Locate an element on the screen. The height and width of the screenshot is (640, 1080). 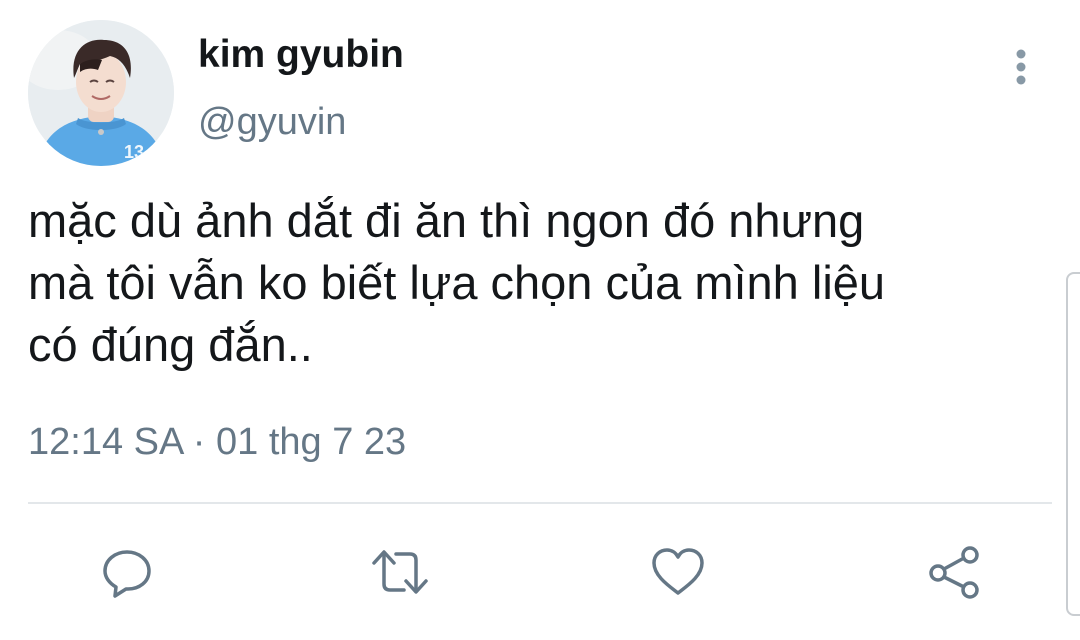
reply-button is located at coordinates (127, 572).